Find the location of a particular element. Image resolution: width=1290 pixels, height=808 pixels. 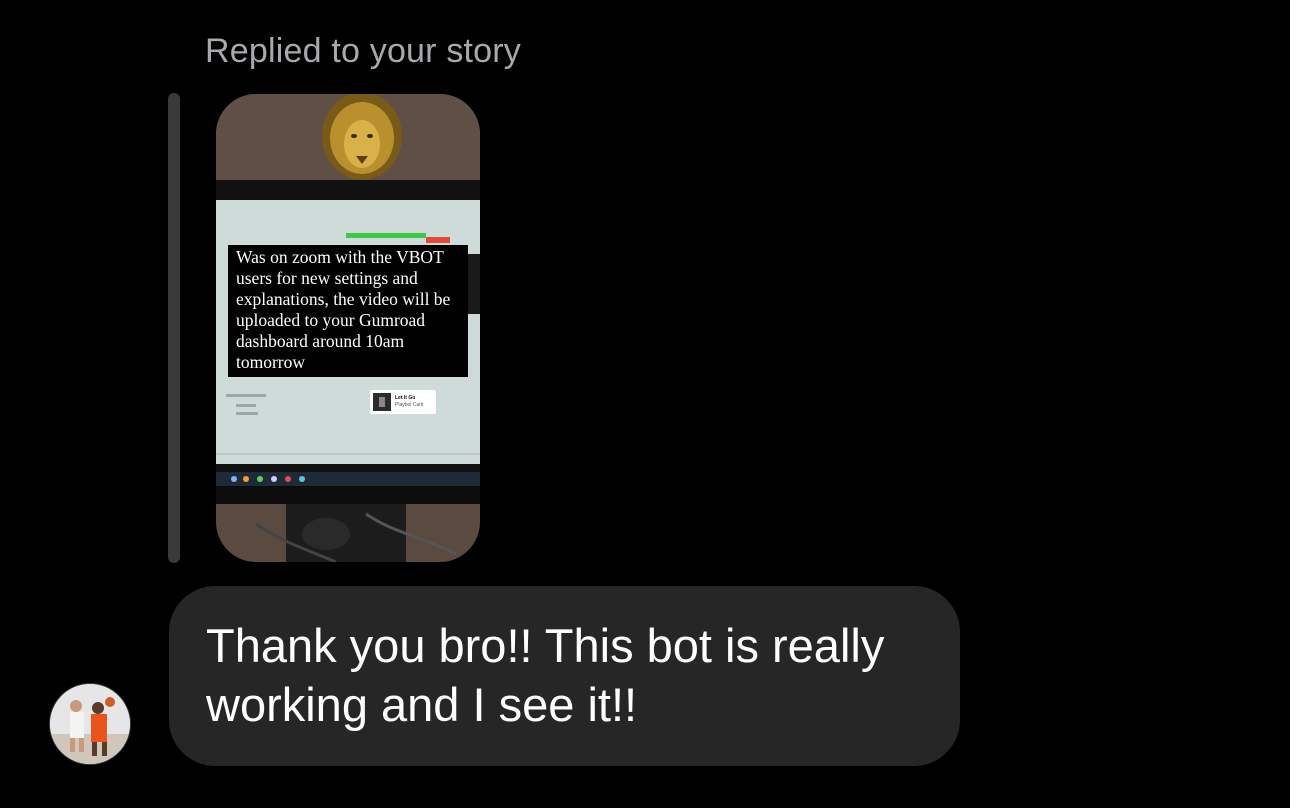

quote-bar is located at coordinates (174, 328).